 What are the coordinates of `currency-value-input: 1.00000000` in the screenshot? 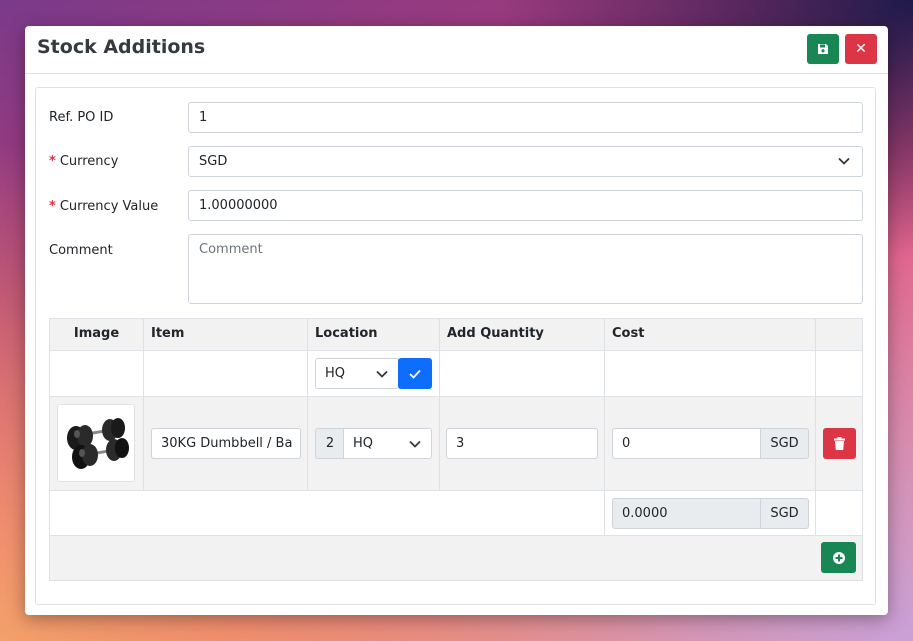 It's located at (525, 205).